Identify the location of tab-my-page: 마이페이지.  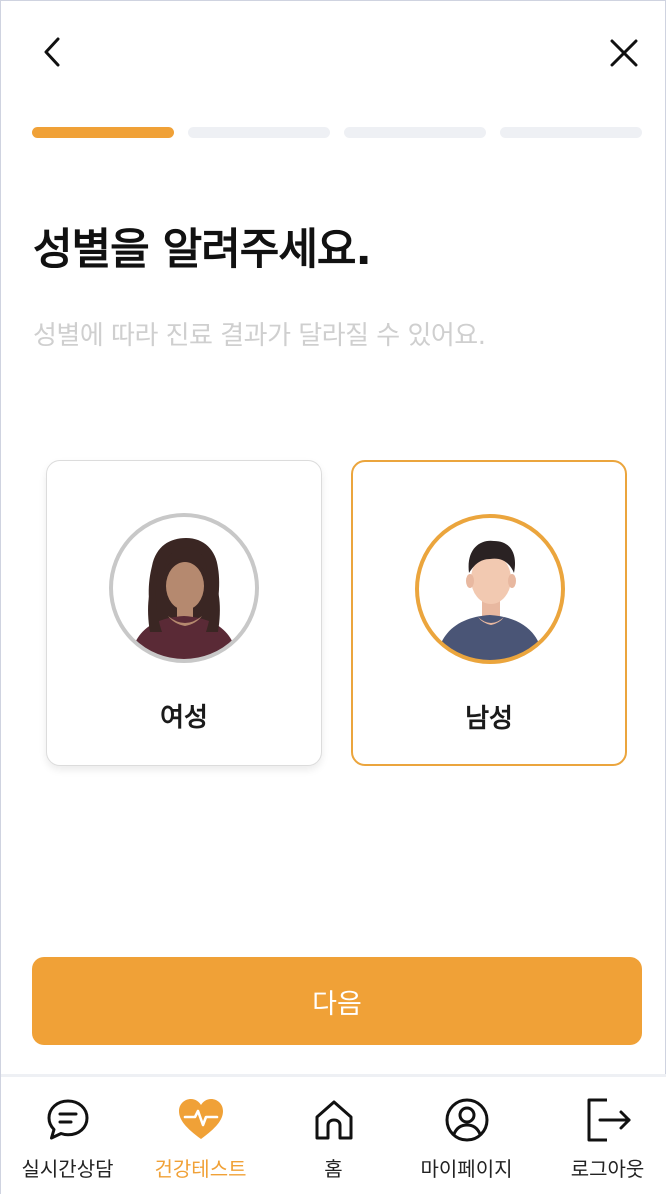
(466, 1137).